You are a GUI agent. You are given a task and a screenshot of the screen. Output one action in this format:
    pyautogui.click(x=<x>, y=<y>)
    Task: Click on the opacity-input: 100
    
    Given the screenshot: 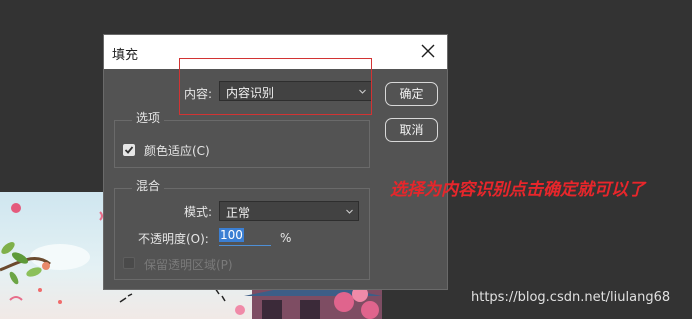 What is the action you would take?
    pyautogui.click(x=245, y=237)
    